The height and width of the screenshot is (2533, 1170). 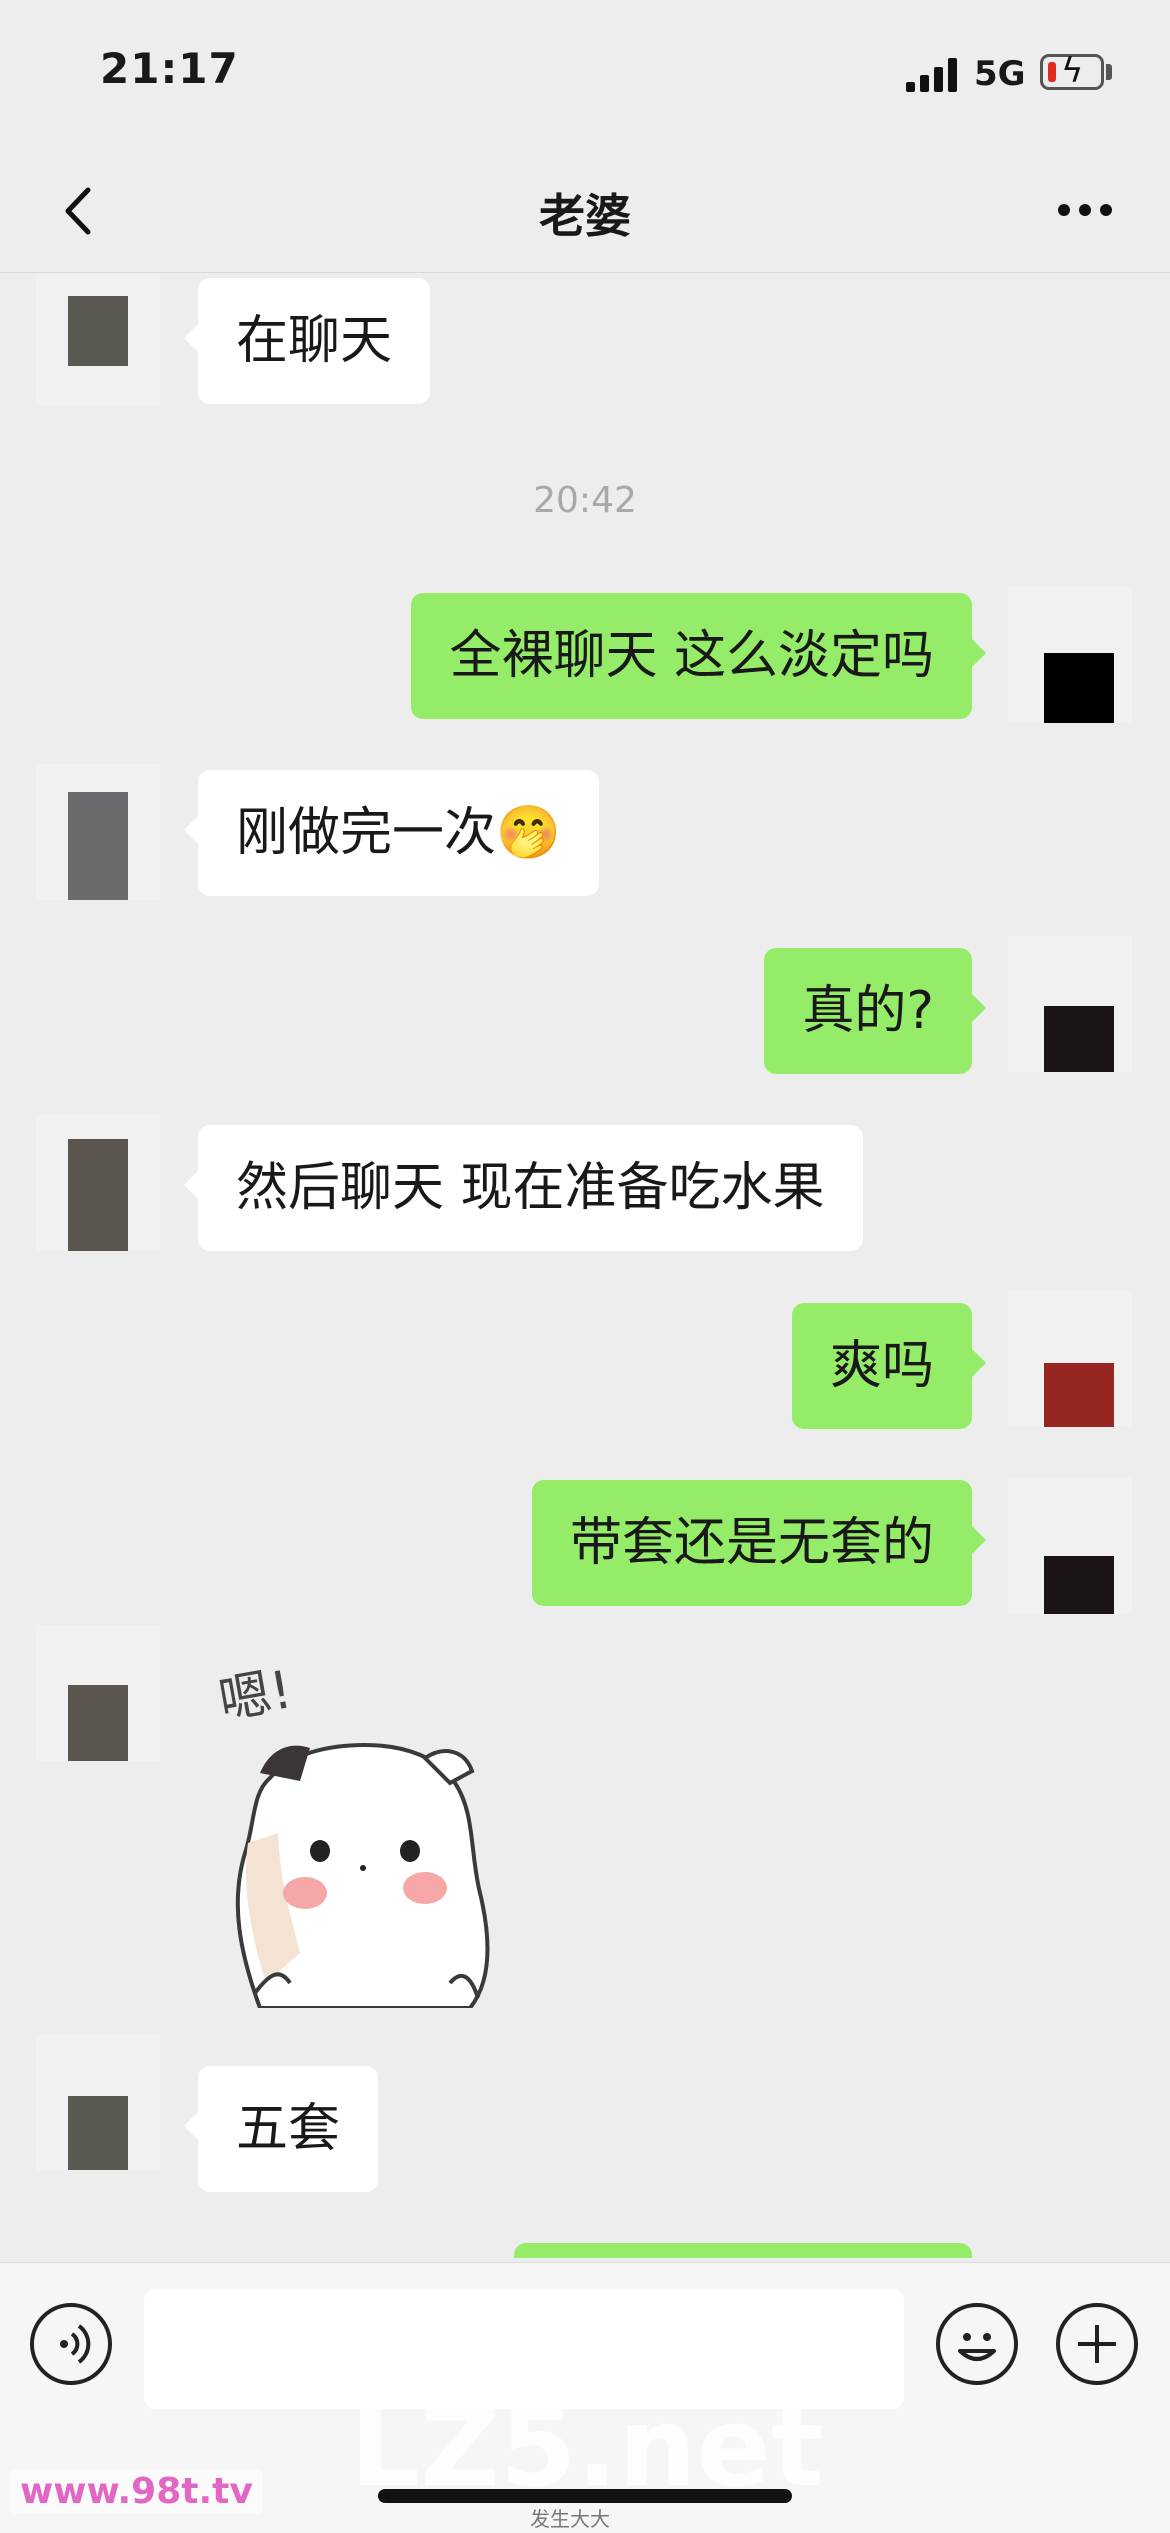 What do you see at coordinates (585, 1006) in the screenshot?
I see `message-outgoing: 真的?` at bounding box center [585, 1006].